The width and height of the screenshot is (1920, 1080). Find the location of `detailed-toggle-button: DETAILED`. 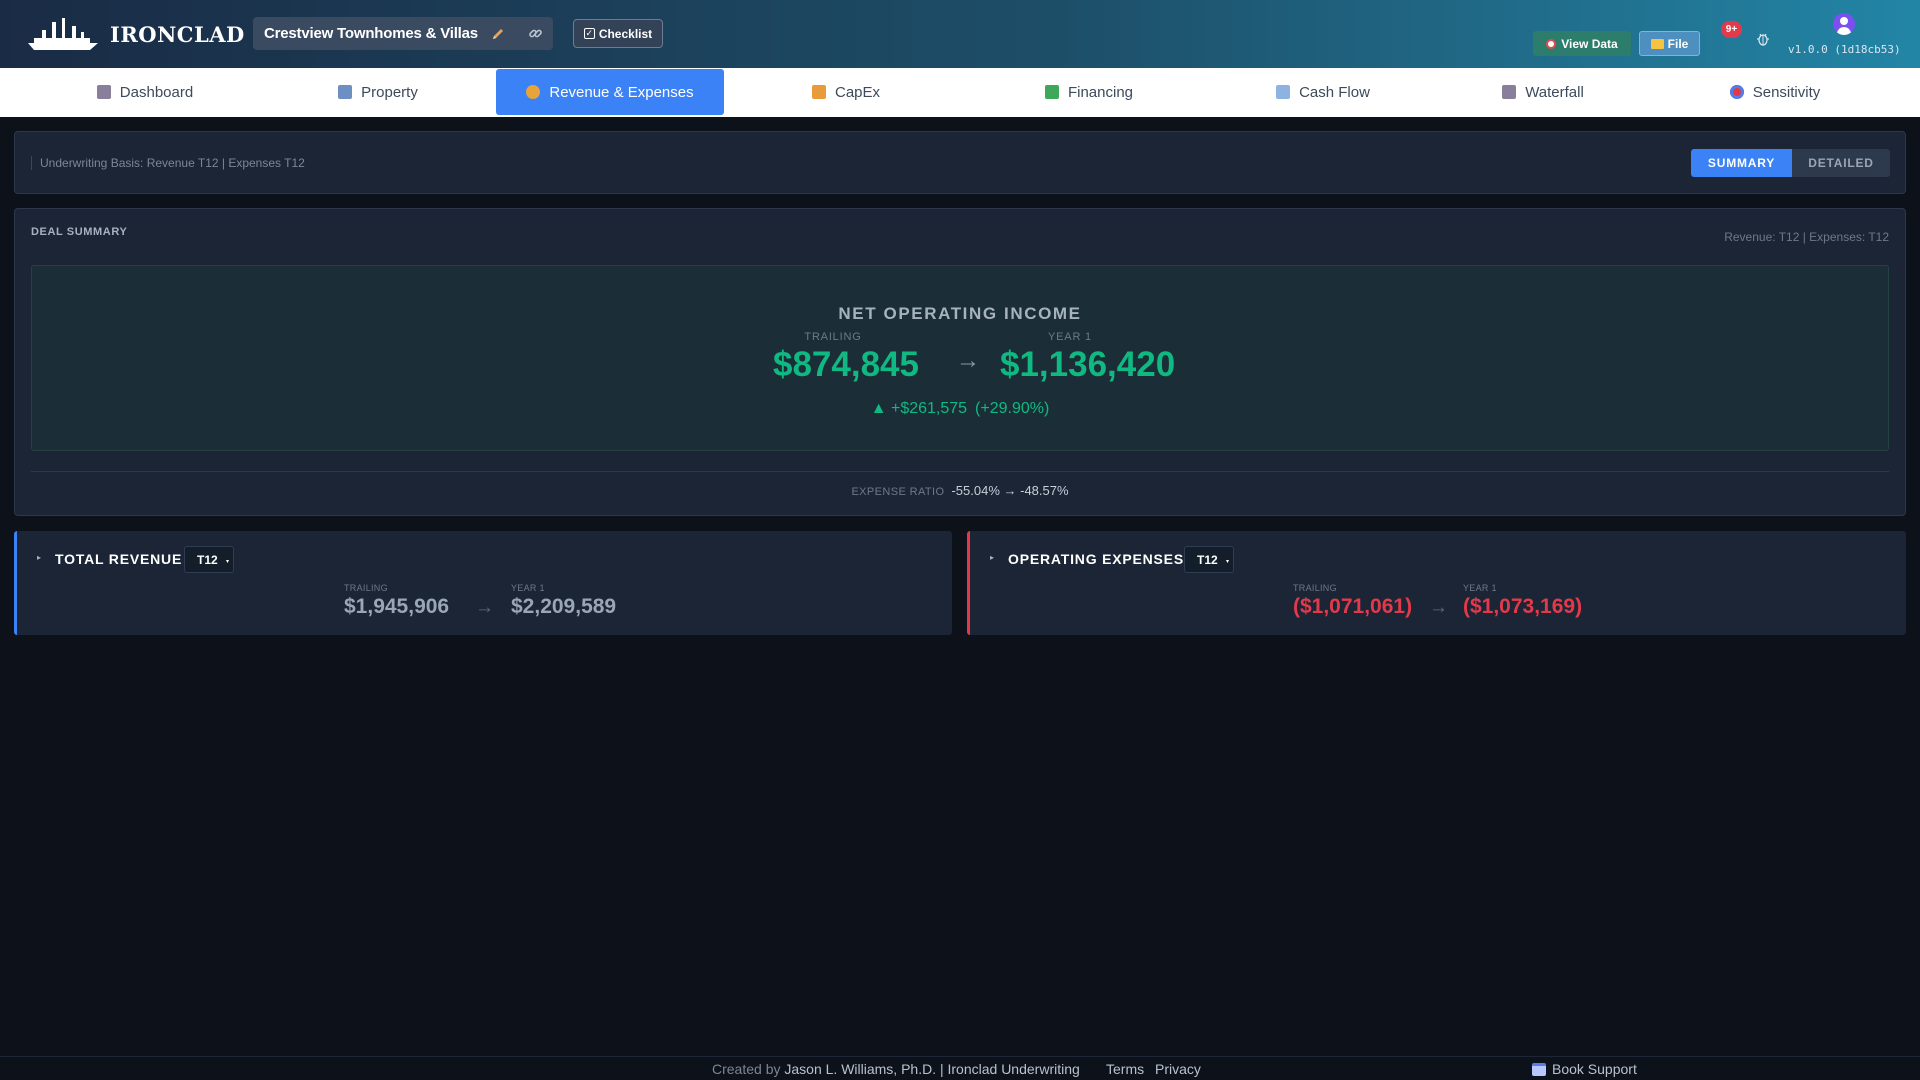

detailed-toggle-button: DETAILED is located at coordinates (1841, 163).